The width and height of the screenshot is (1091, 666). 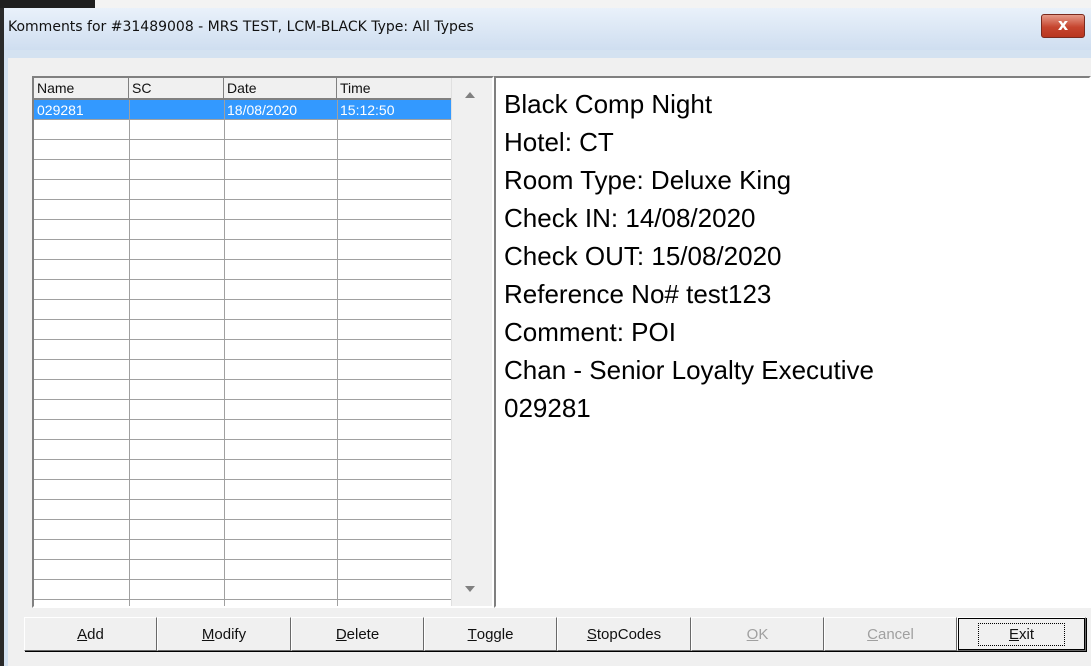 I want to click on cancel-button: Cancel, so click(x=890, y=634).